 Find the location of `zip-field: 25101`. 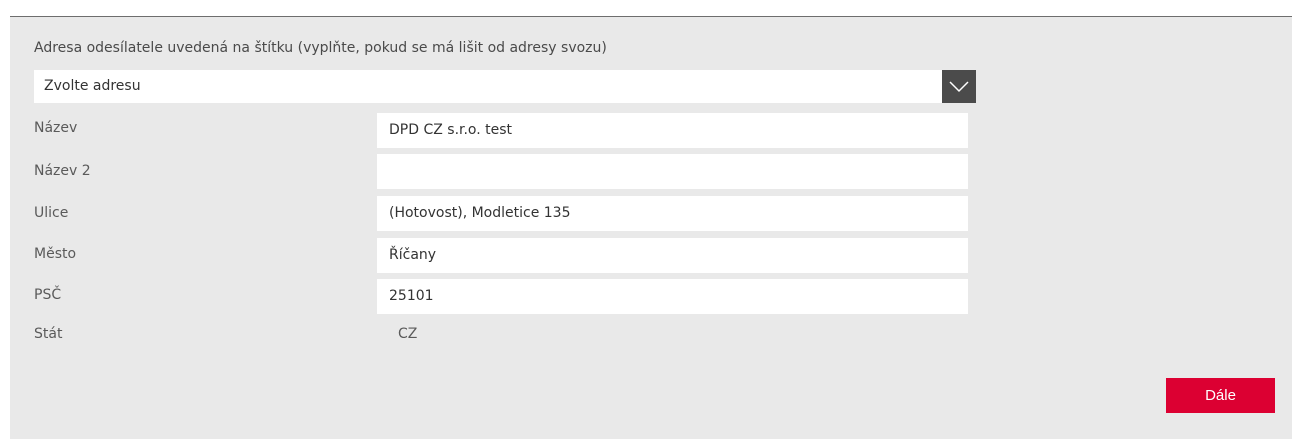

zip-field: 25101 is located at coordinates (672, 296).